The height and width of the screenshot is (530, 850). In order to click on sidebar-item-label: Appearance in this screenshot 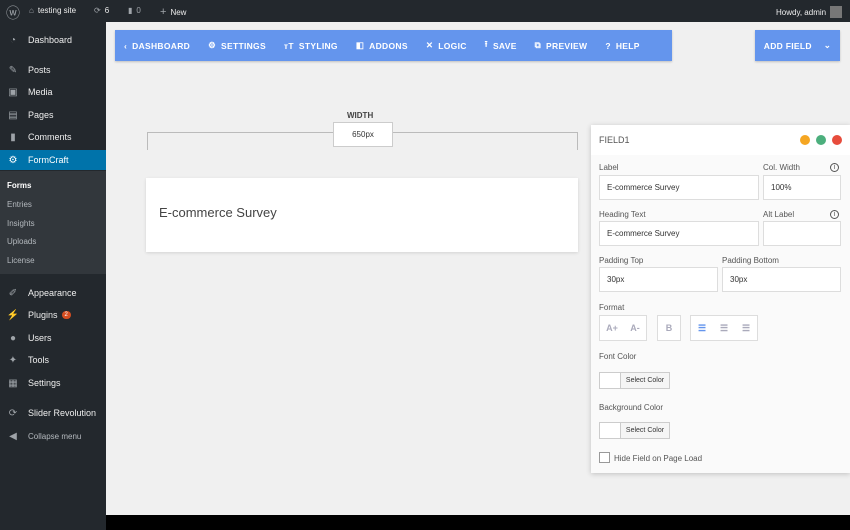, I will do `click(52, 293)`.